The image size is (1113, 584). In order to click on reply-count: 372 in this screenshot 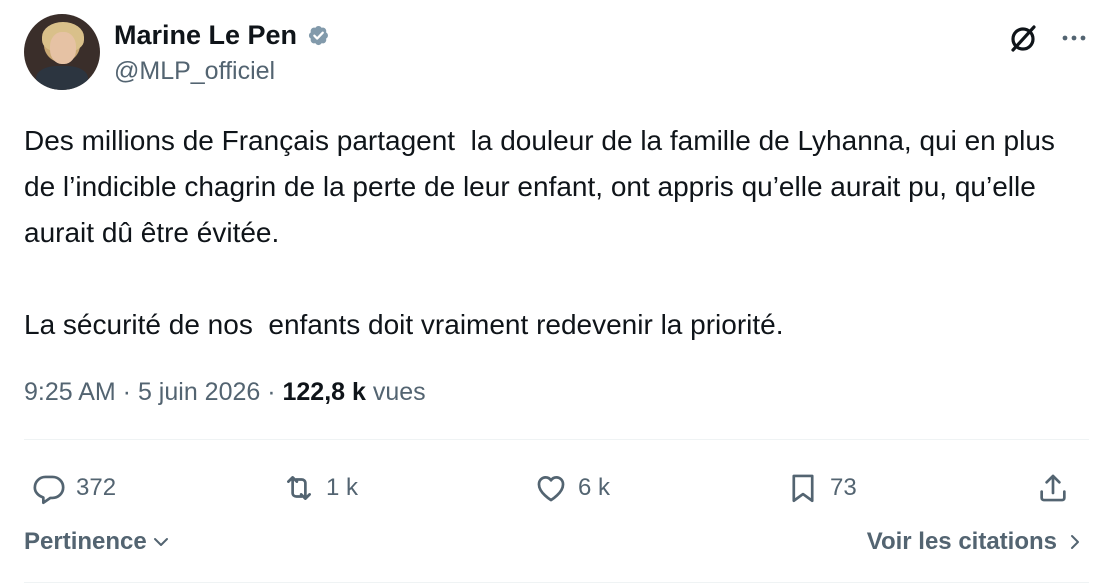, I will do `click(96, 487)`.